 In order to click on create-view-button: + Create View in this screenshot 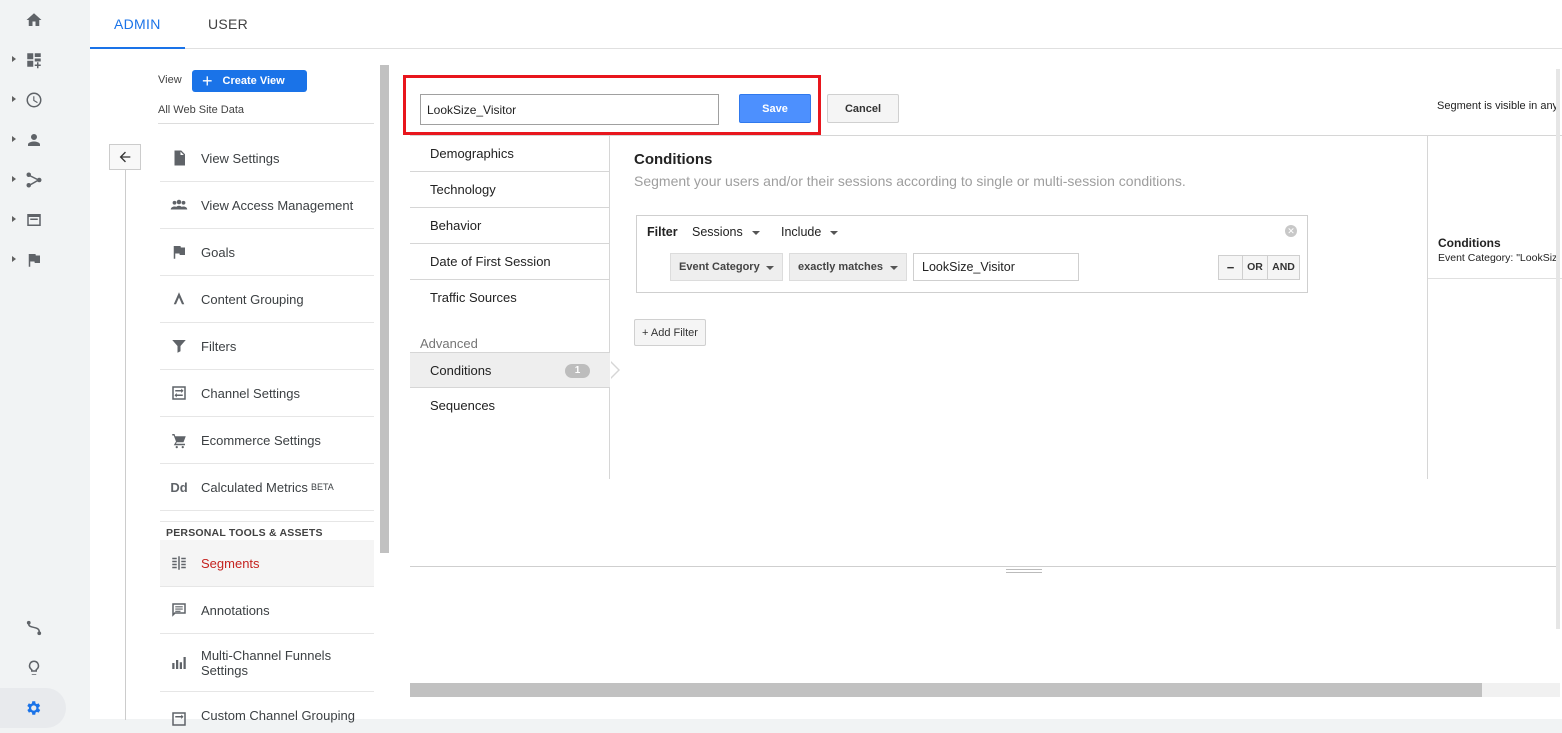, I will do `click(249, 81)`.